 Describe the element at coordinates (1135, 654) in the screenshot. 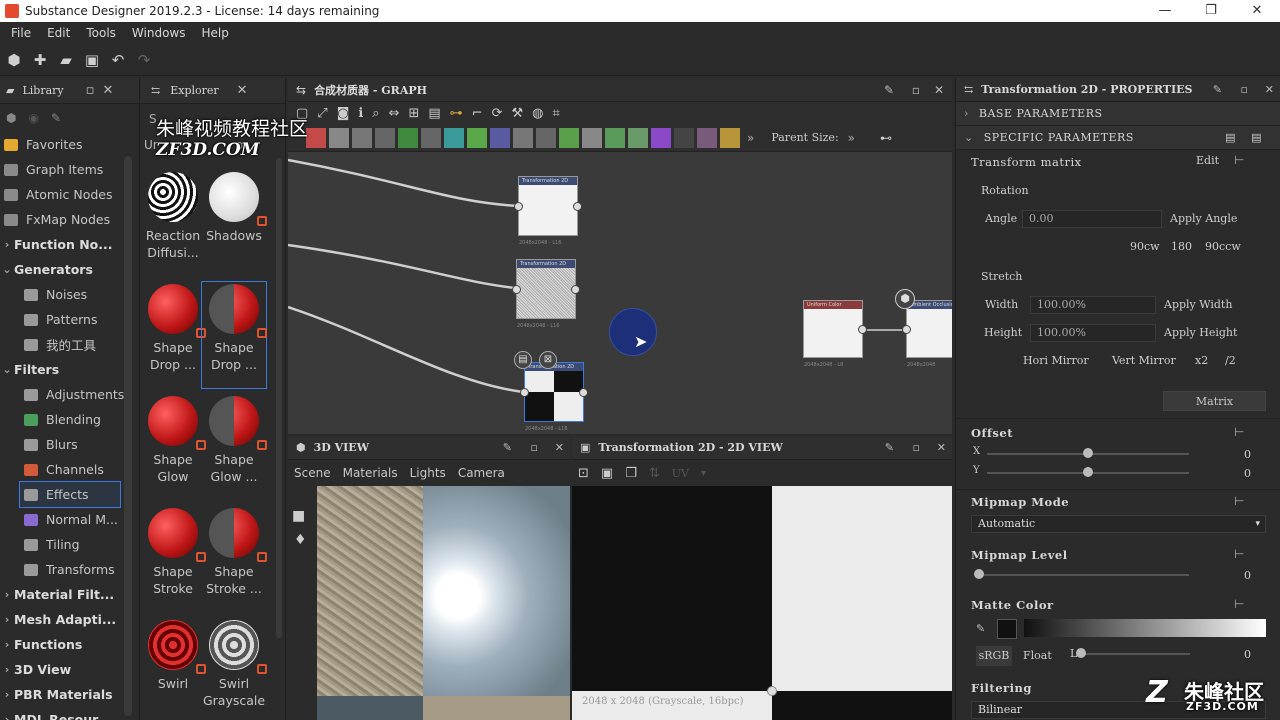

I see `luminance-slider` at that location.